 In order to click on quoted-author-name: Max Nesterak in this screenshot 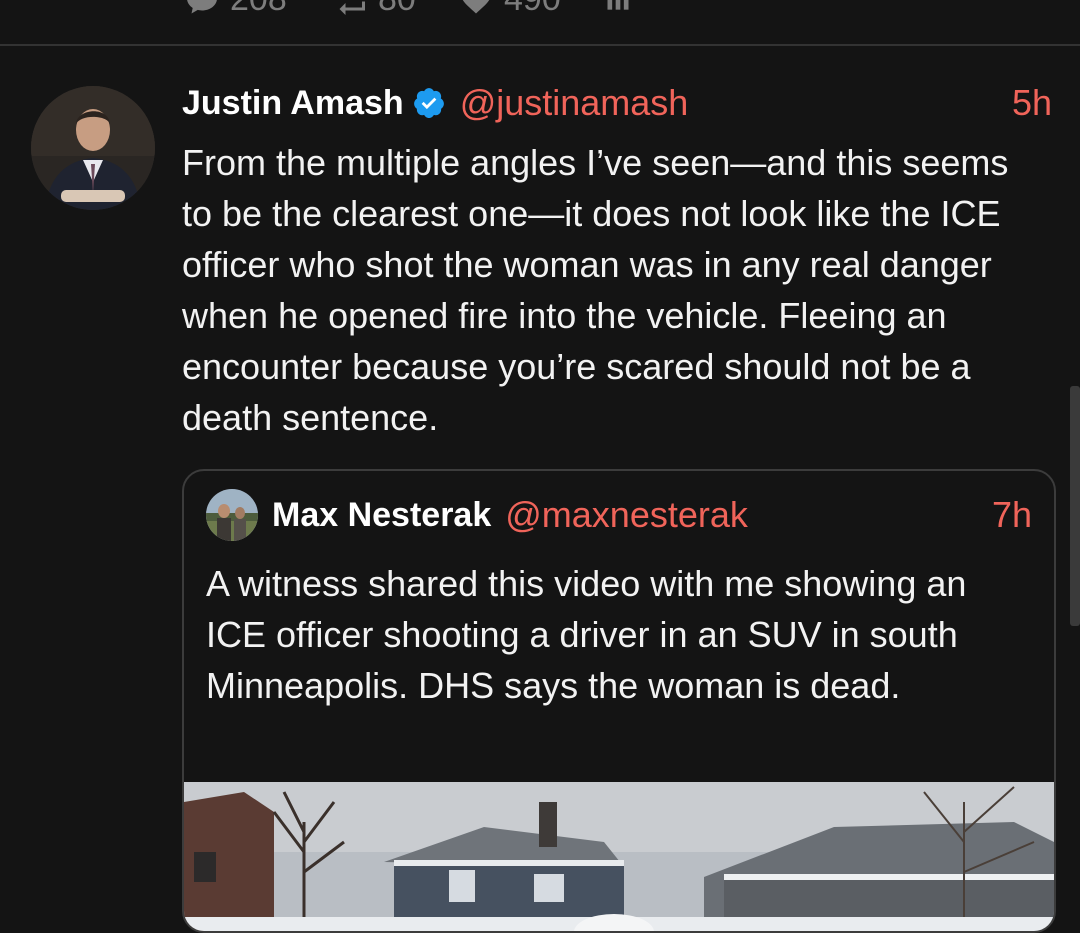, I will do `click(381, 515)`.